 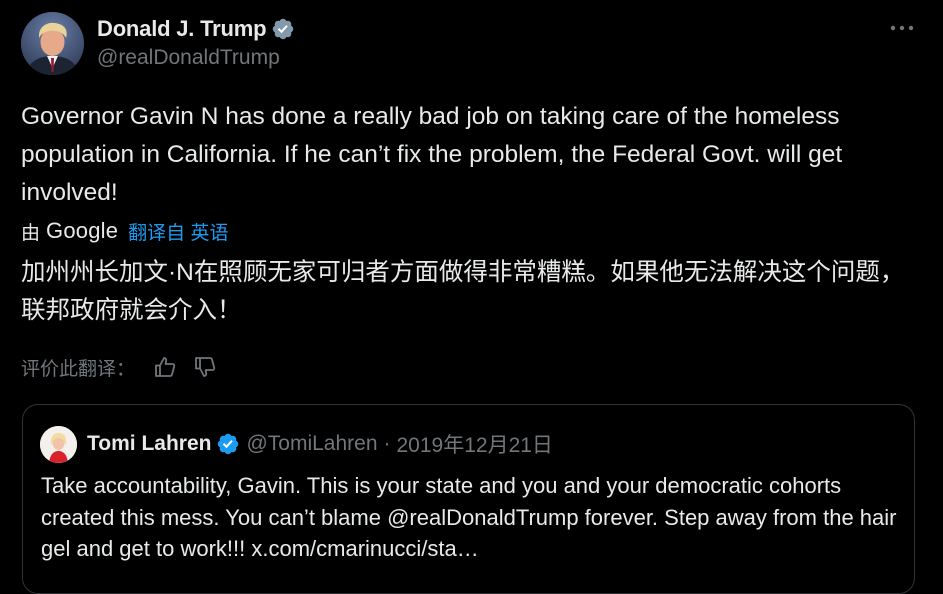 I want to click on quoted-author-handle: @TomiLahren, so click(x=311, y=444).